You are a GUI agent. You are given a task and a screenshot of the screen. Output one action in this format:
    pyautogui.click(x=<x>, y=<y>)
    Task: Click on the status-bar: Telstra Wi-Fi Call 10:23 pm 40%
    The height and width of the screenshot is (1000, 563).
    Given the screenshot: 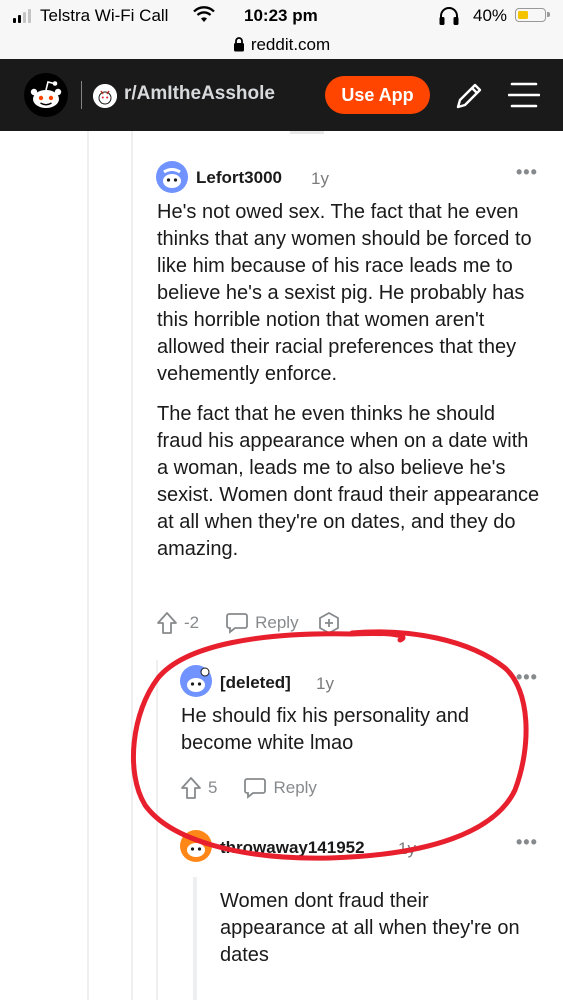 What is the action you would take?
    pyautogui.click(x=281, y=15)
    